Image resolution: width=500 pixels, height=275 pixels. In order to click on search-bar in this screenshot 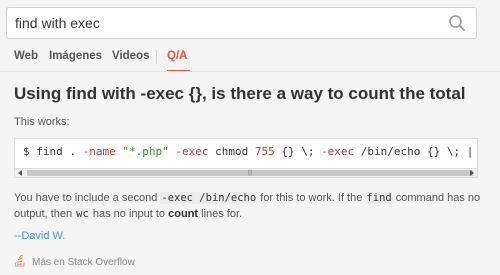, I will do `click(241, 23)`.